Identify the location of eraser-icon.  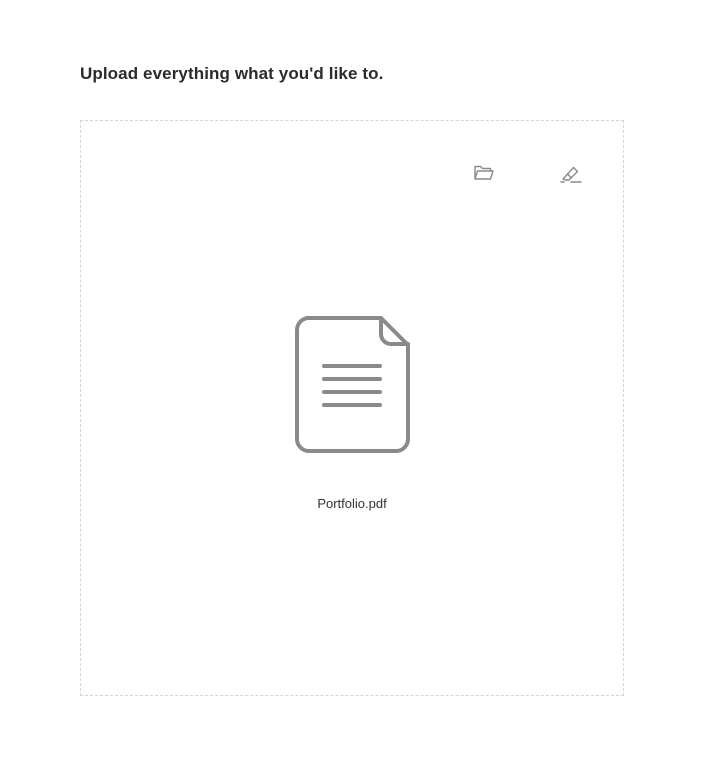
(571, 174).